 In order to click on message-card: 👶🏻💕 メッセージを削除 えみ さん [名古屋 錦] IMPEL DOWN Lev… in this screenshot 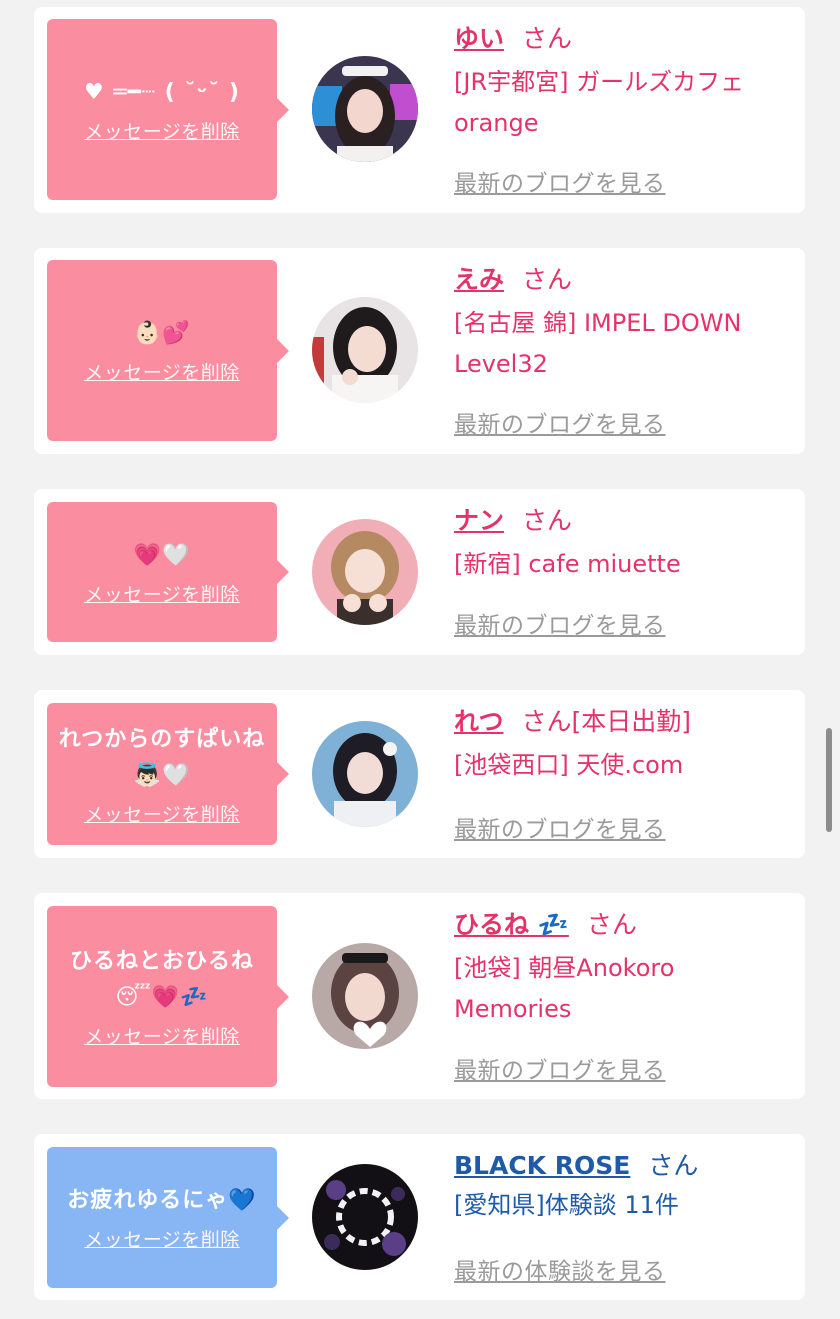, I will do `click(419, 351)`.